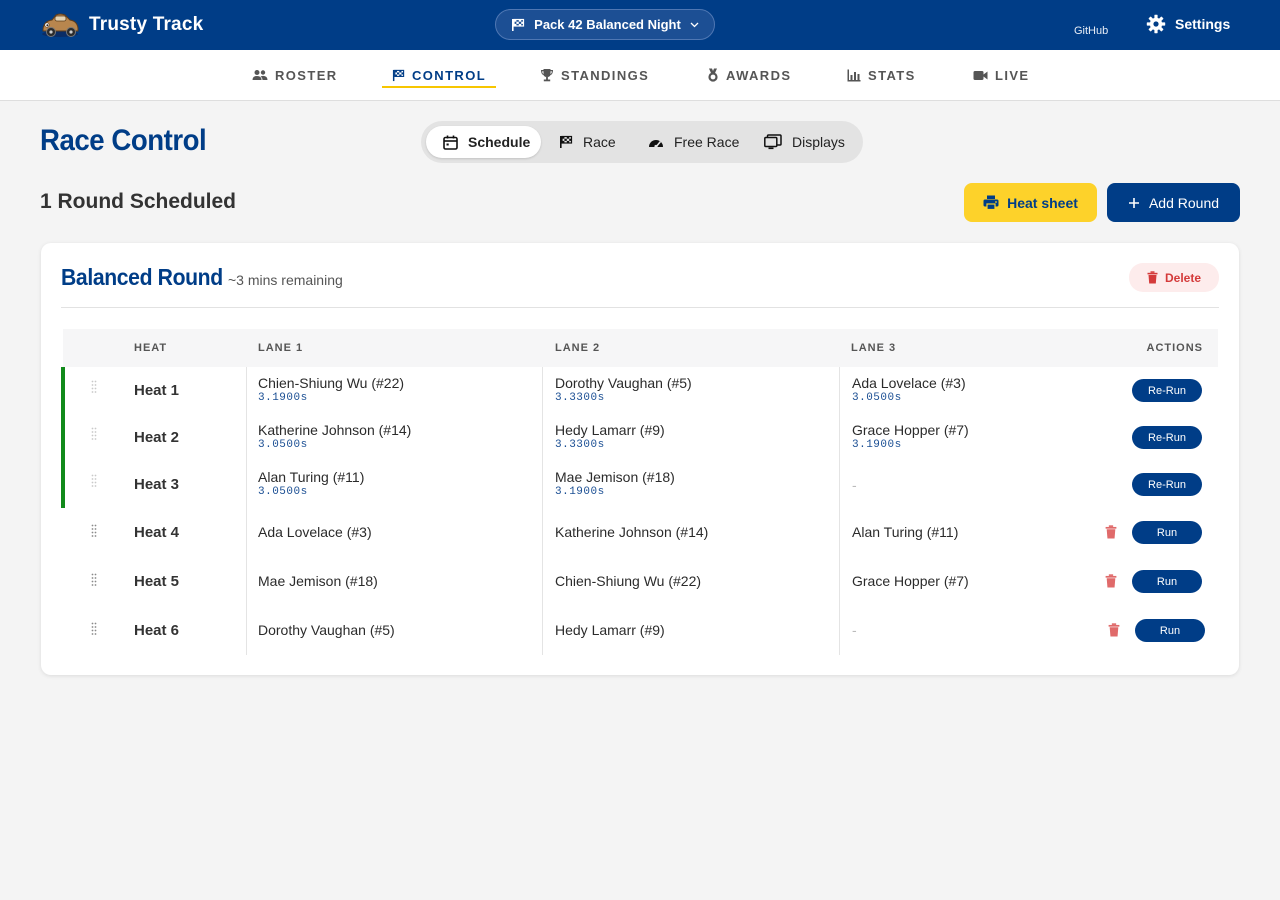 This screenshot has width=1280, height=900. I want to click on bar-chart-icon, so click(854, 75).